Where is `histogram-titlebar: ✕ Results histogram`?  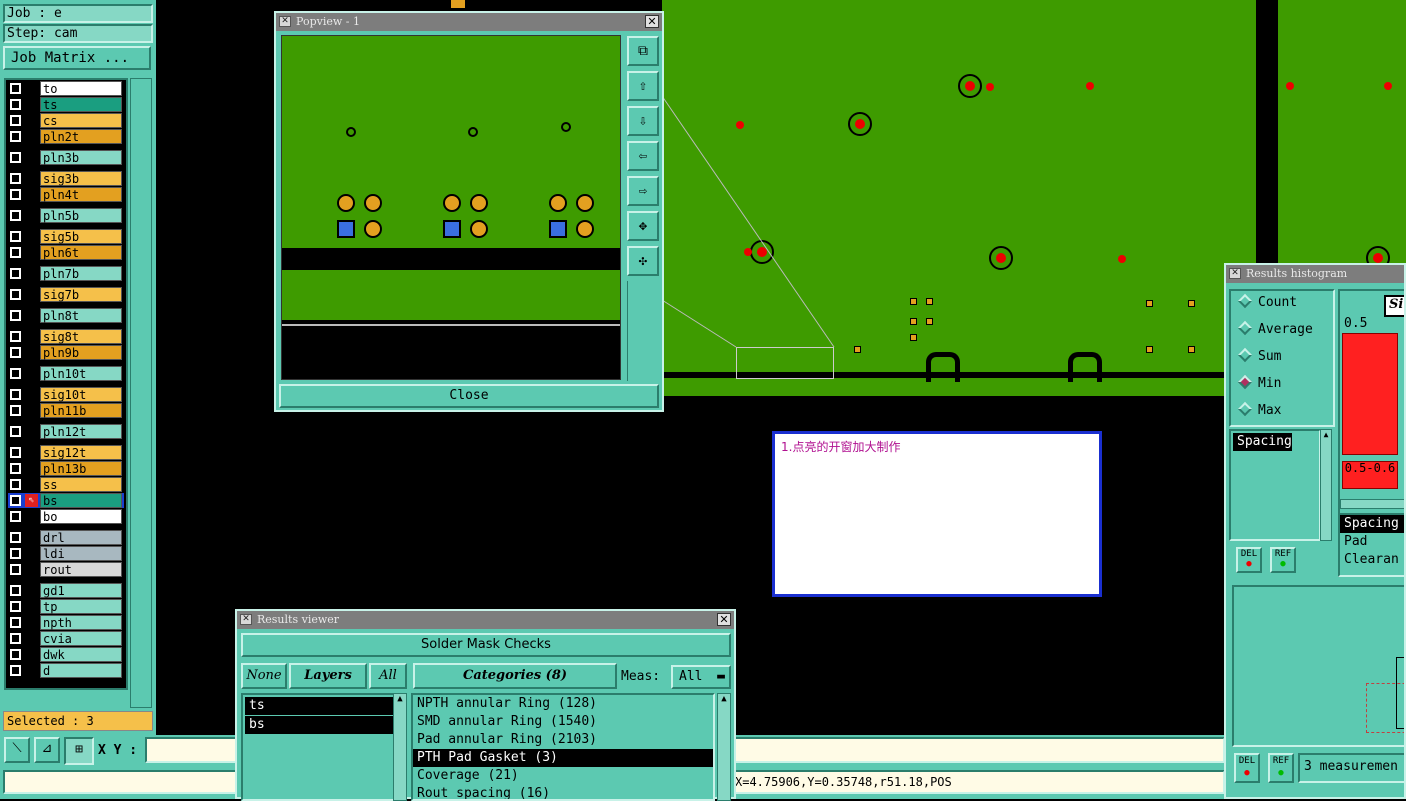 histogram-titlebar: ✕ Results histogram is located at coordinates (1315, 274).